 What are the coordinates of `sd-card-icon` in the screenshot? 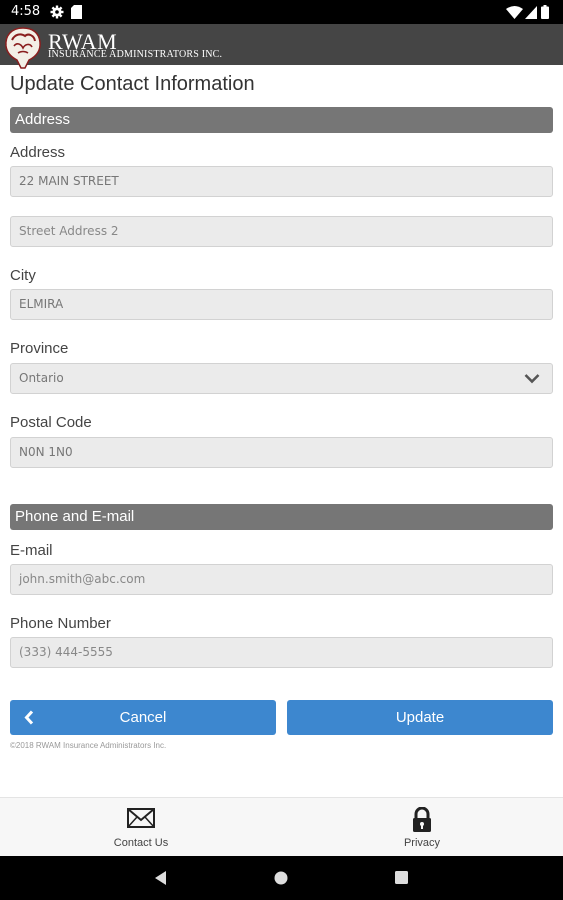 It's located at (76, 12).